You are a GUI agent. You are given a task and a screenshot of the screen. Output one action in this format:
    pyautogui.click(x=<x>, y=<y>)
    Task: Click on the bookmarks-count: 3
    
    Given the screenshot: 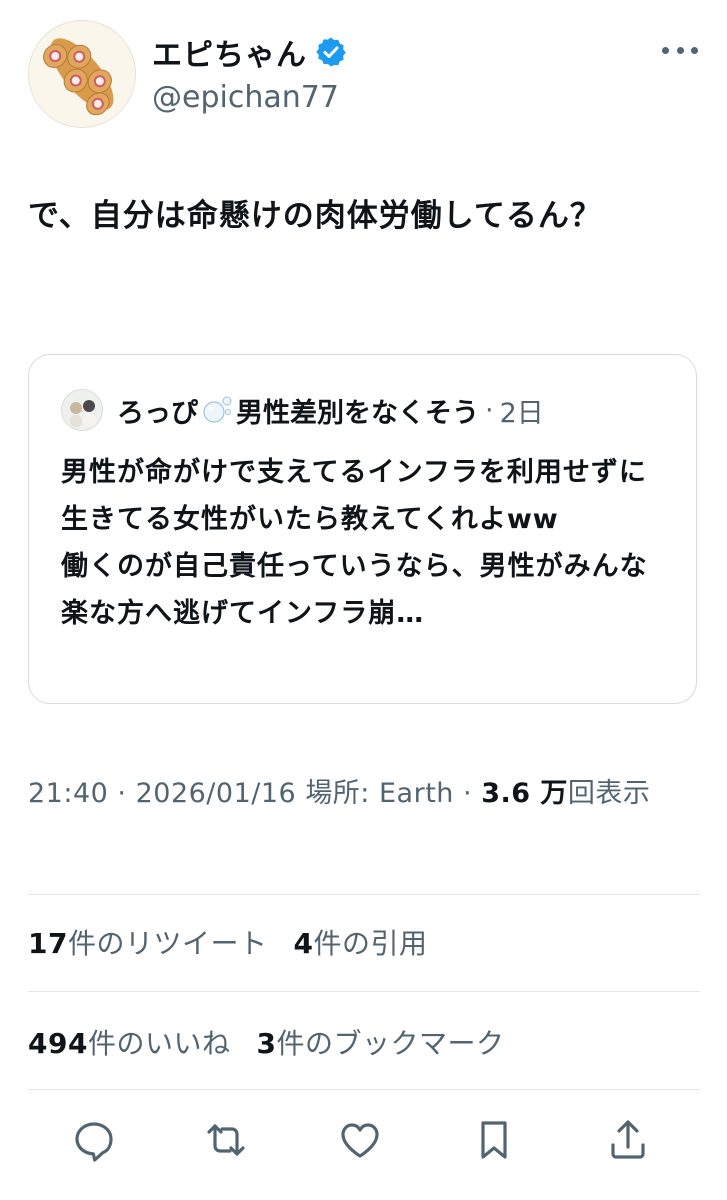 What is the action you would take?
    pyautogui.click(x=266, y=1043)
    